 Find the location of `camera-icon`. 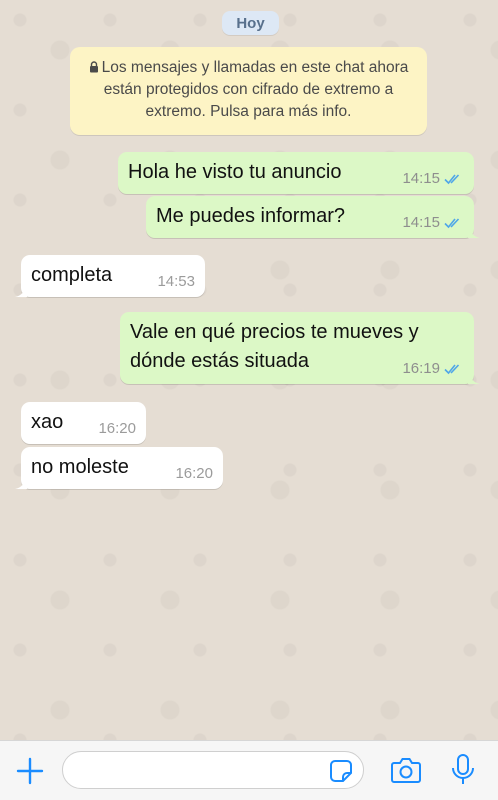

camera-icon is located at coordinates (406, 770).